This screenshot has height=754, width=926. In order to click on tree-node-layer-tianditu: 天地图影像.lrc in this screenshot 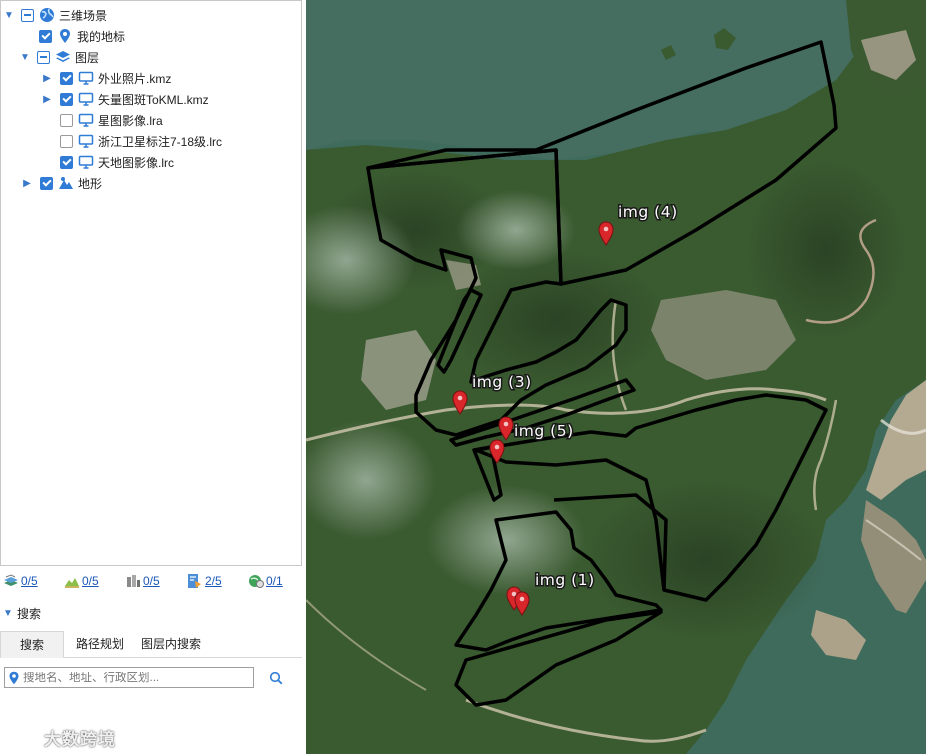, I will do `click(117, 162)`.